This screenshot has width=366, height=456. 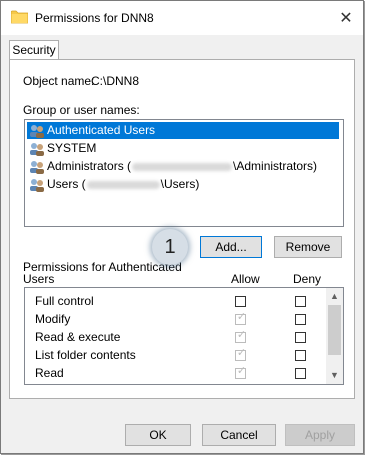 What do you see at coordinates (320, 435) in the screenshot?
I see `apply-button: Apply` at bounding box center [320, 435].